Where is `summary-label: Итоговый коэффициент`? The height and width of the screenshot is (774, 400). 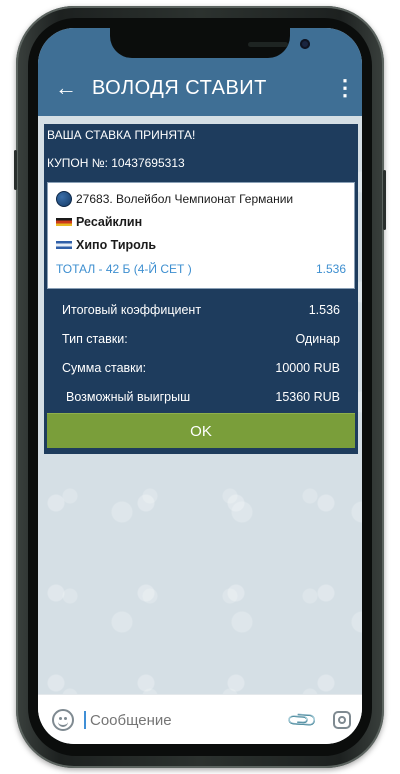
summary-label: Итоговый коэффициент is located at coordinates (132, 309).